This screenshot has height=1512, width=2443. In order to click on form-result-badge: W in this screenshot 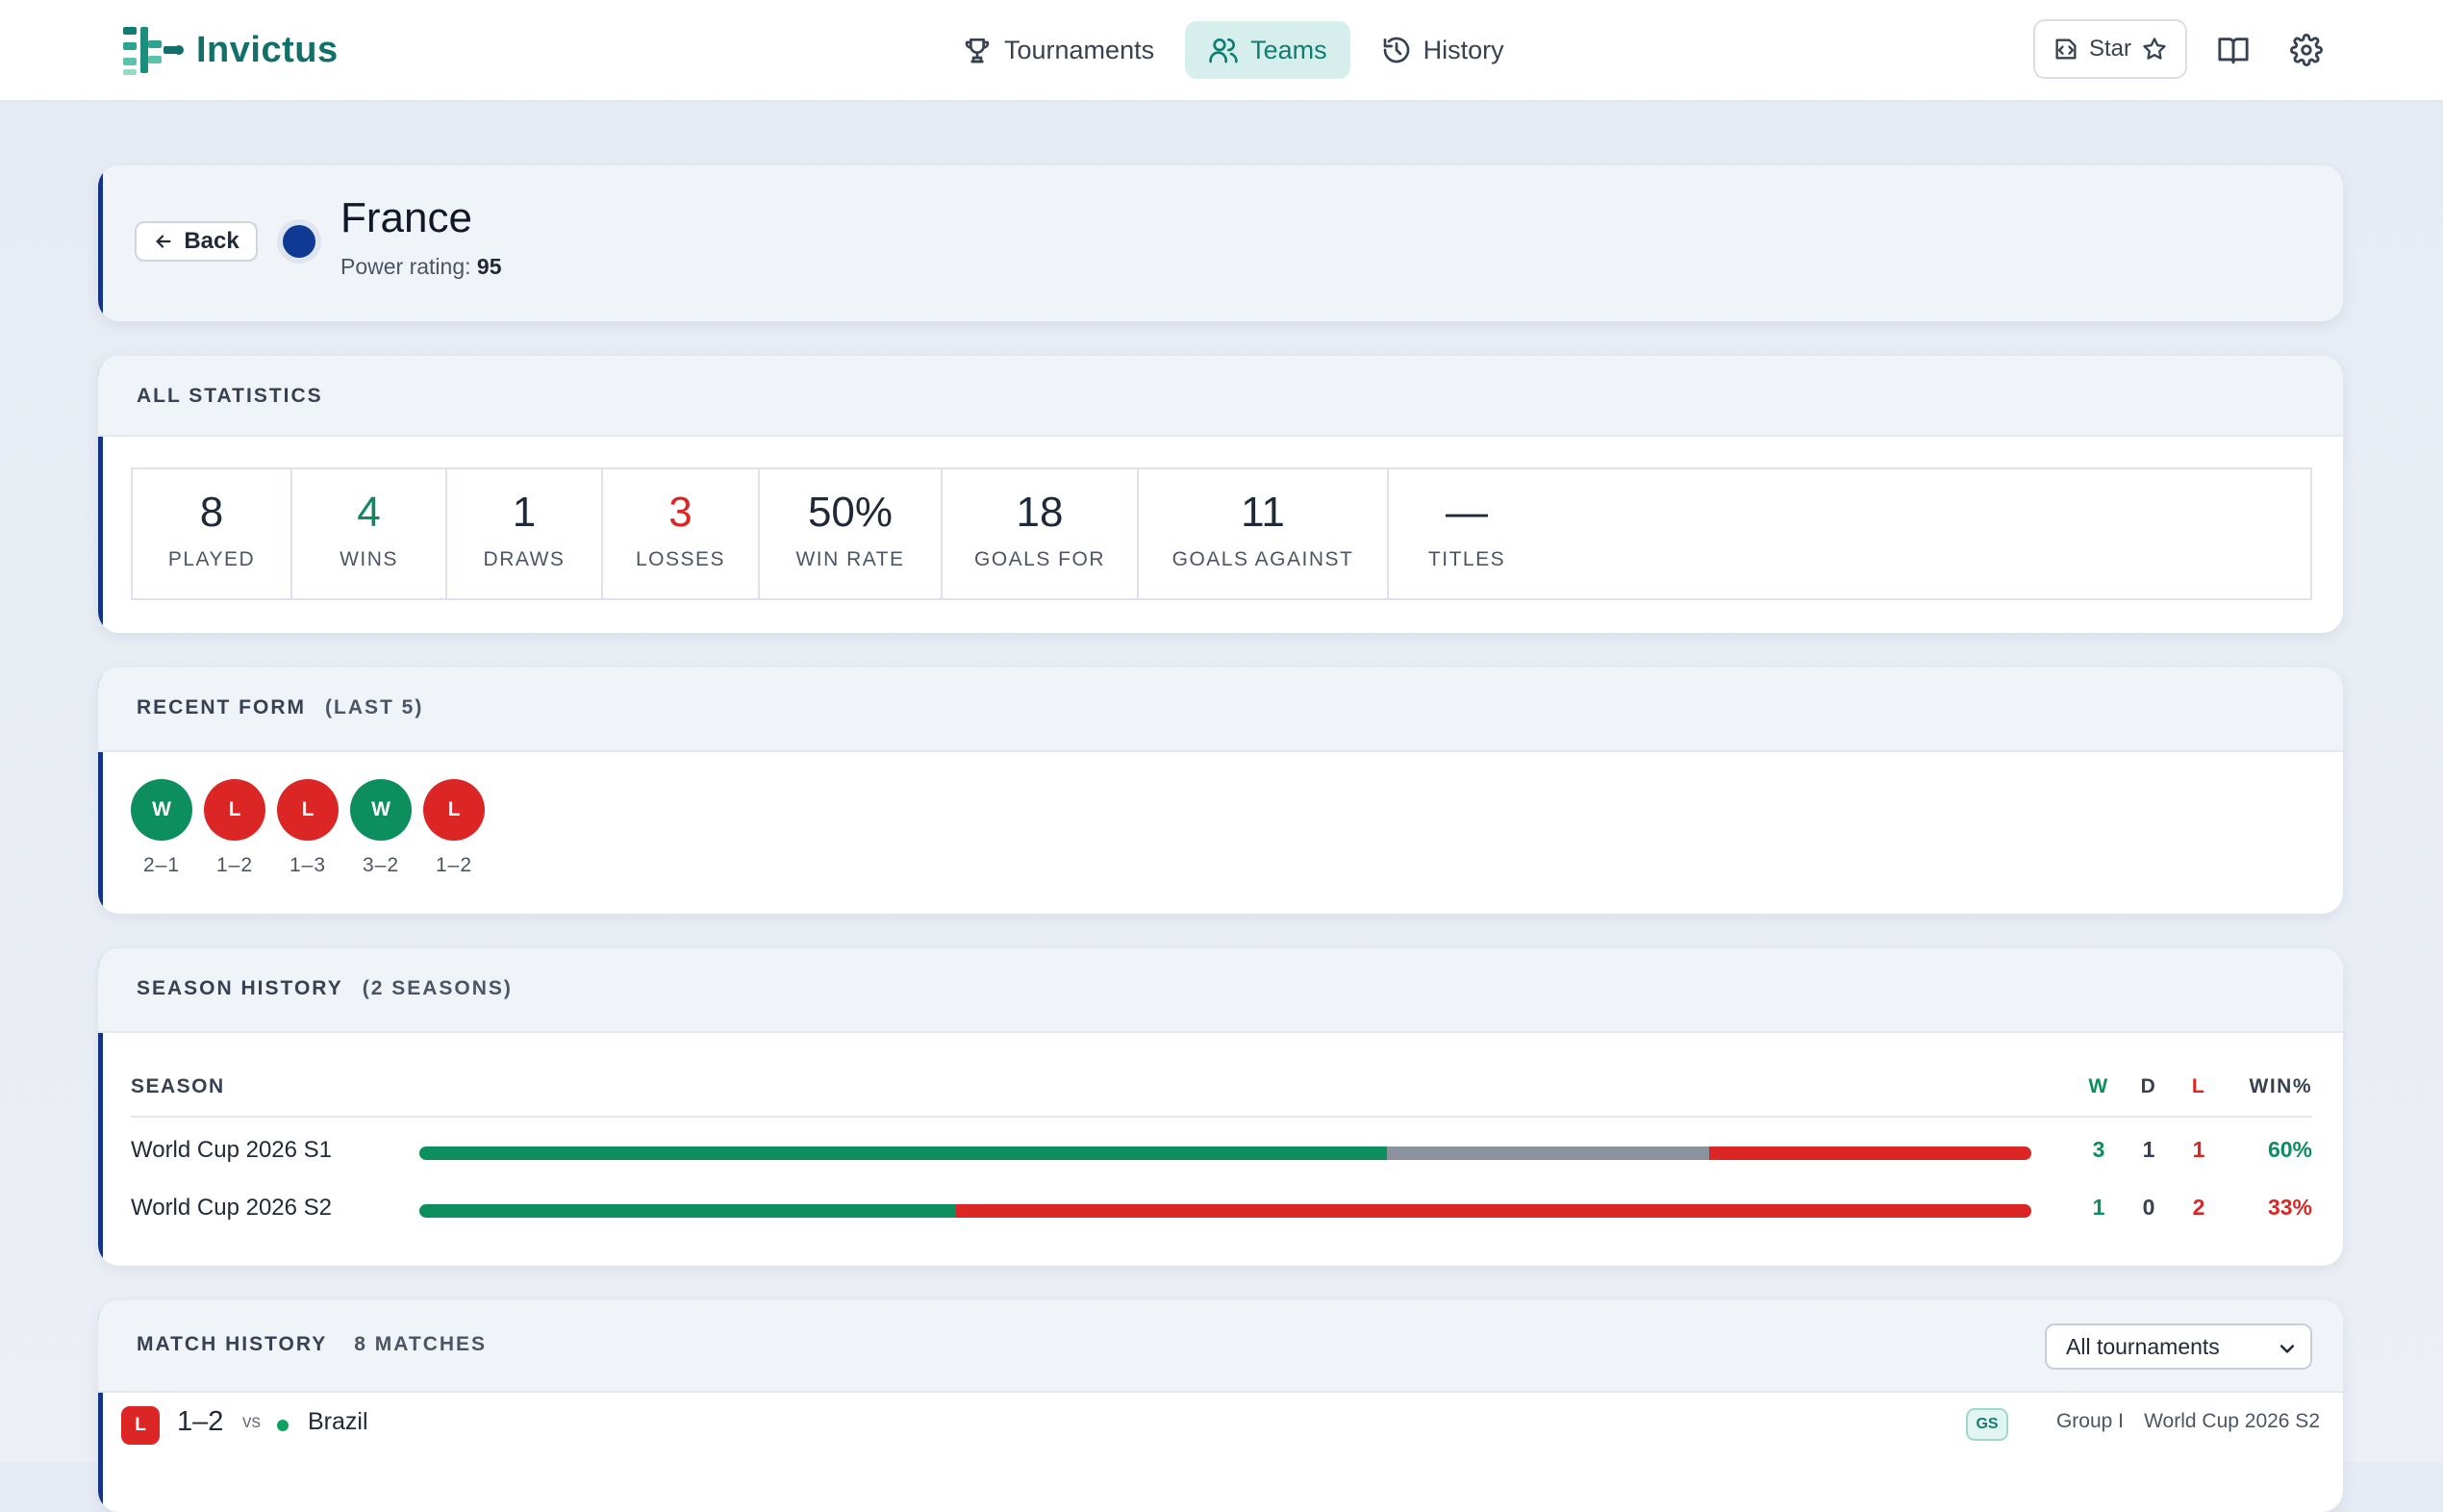, I will do `click(161, 810)`.